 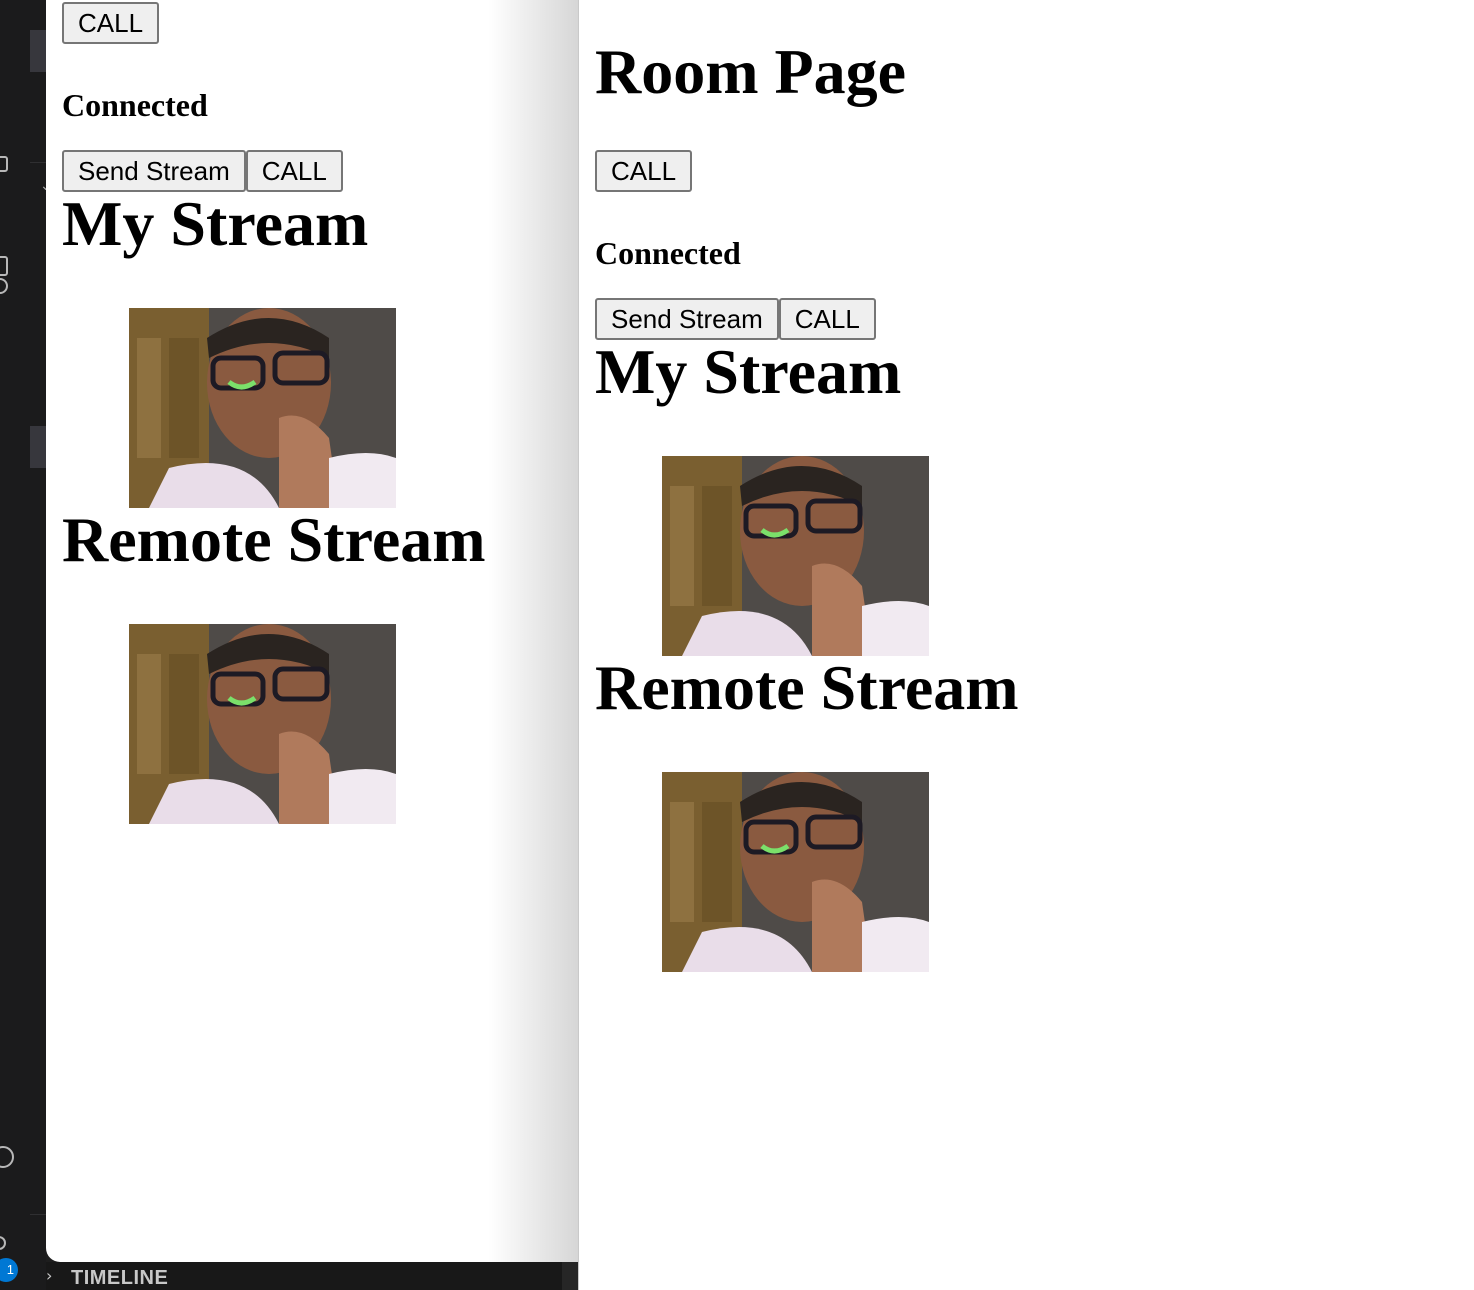 I want to click on explorer-icon, so click(x=4, y=164).